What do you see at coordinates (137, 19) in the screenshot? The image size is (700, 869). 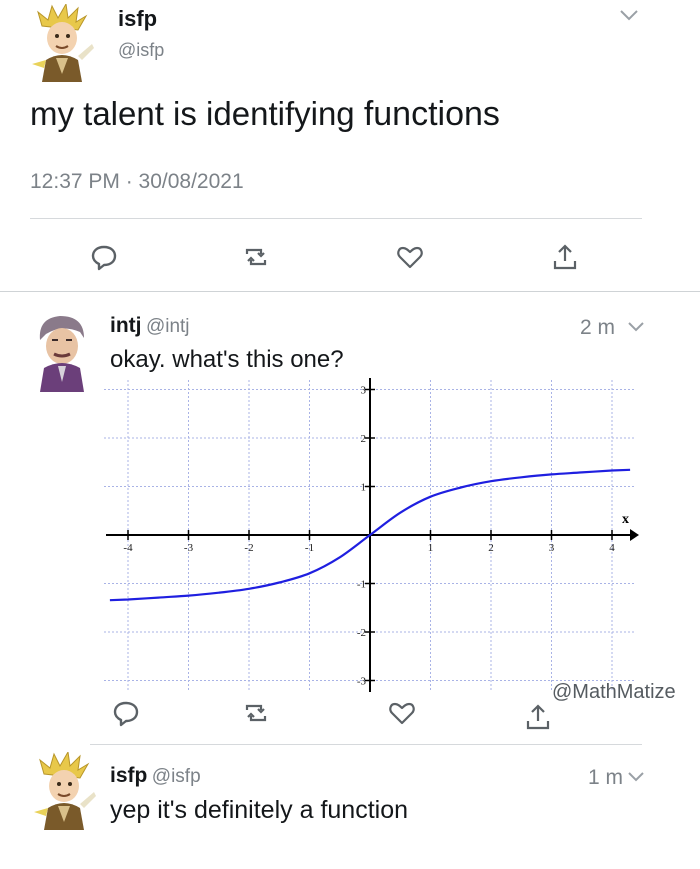 I see `tweet1-display-name: isfp` at bounding box center [137, 19].